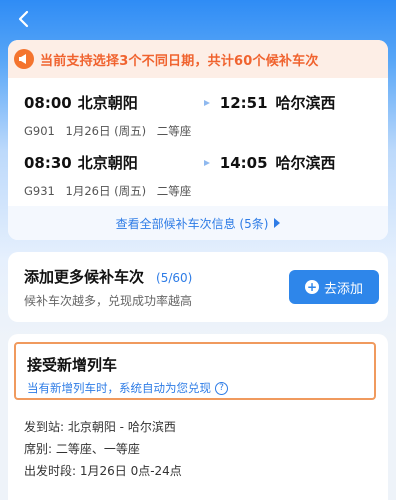 This screenshot has height=500, width=396. I want to click on train-number: G901, so click(39, 131).